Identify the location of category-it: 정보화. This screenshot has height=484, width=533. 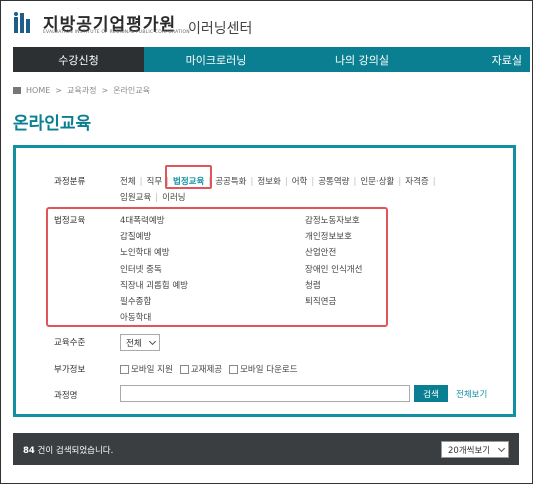
(268, 182).